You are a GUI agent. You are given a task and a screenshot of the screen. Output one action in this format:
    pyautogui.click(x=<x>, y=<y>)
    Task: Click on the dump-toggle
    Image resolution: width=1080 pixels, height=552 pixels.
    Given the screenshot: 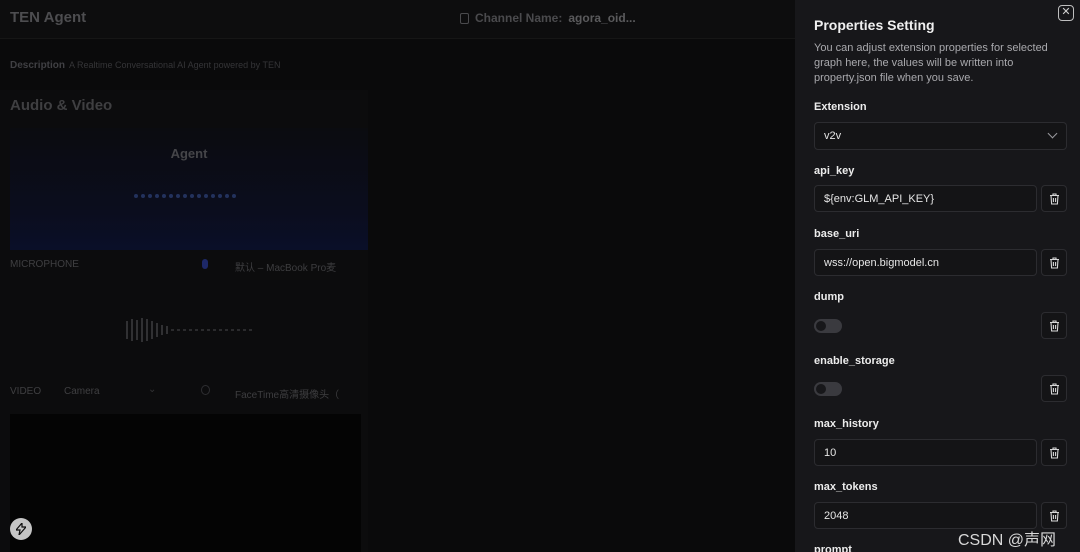 What is the action you would take?
    pyautogui.click(x=828, y=326)
    